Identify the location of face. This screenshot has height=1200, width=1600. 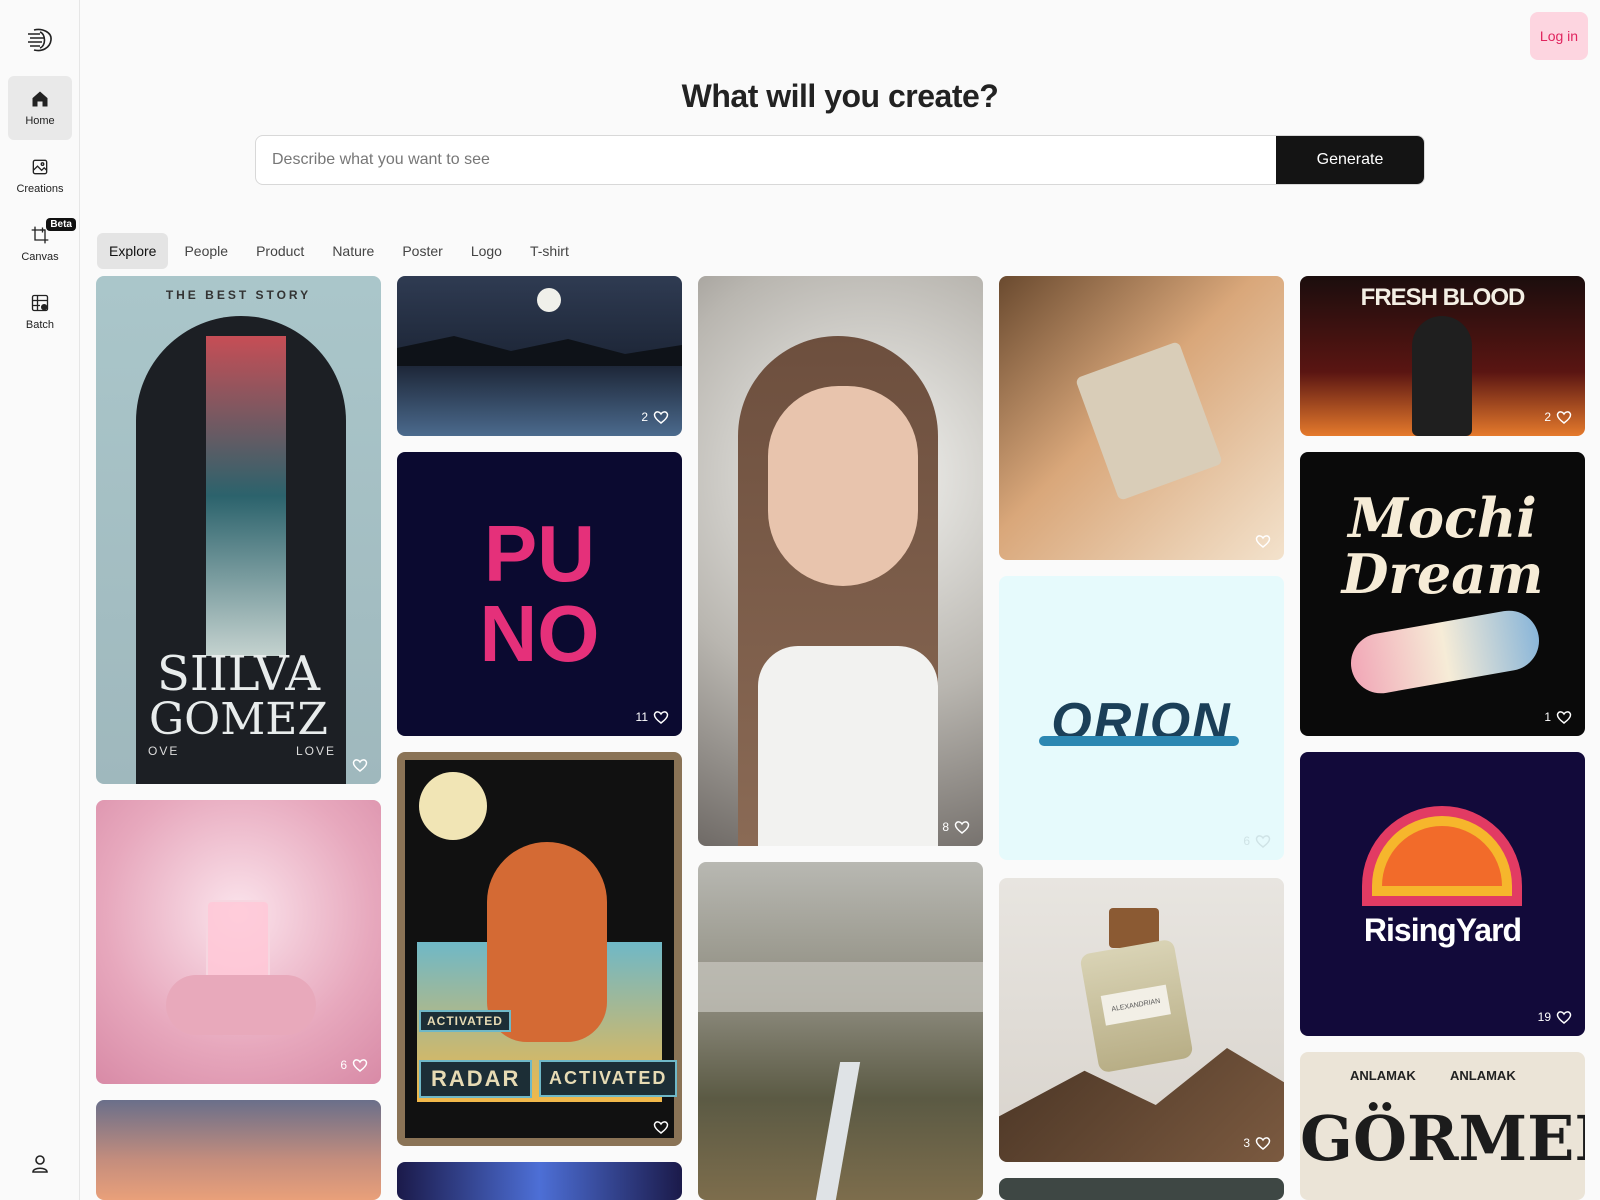
(843, 486).